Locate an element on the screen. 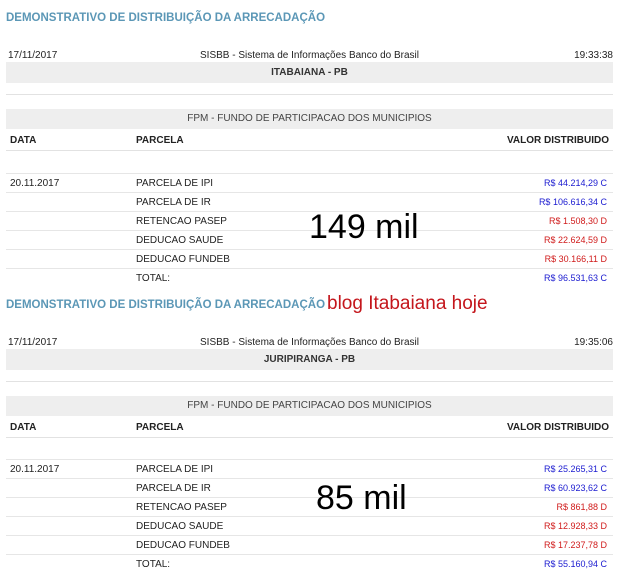 This screenshot has width=620, height=581. row-valor: R$ 17.237,78 D is located at coordinates (575, 545).